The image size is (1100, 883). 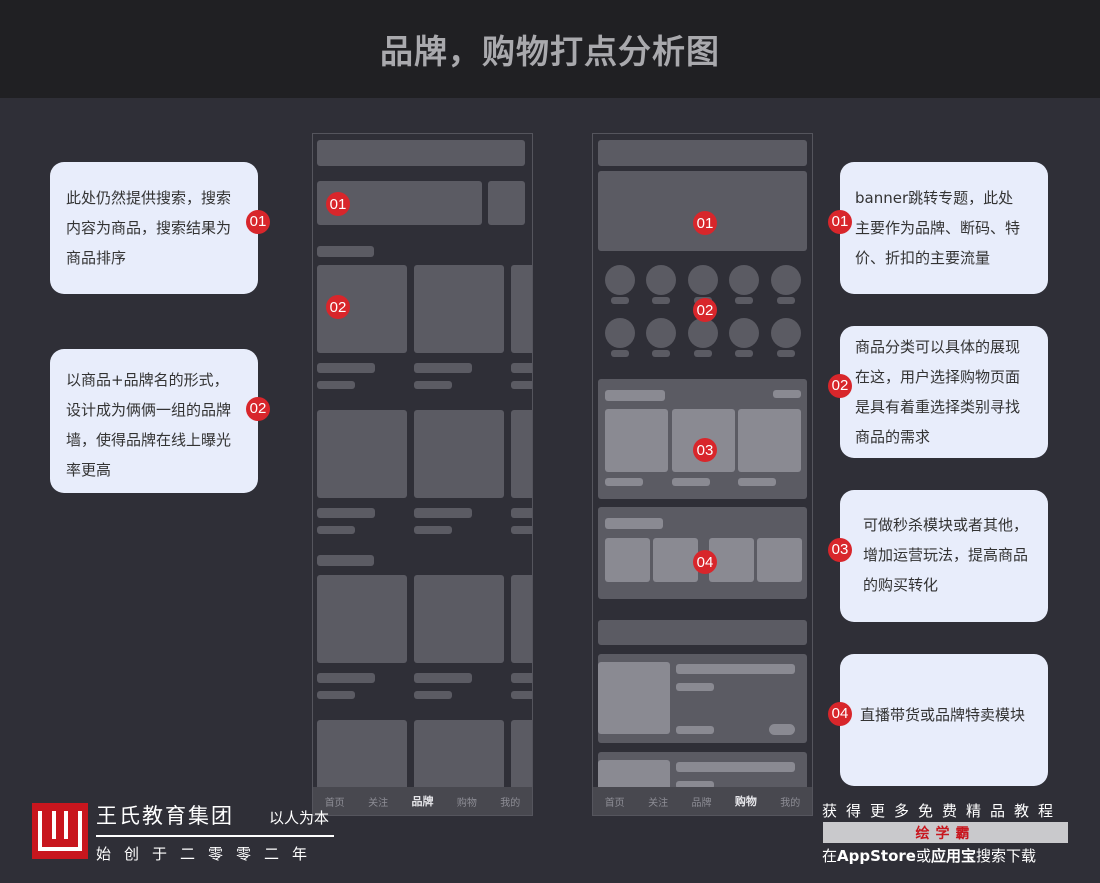 I want to click on annotation-text: banner跳转专题，此处 主要作为品牌、断码、特 价、折扣的主要流量, so click(x=938, y=228).